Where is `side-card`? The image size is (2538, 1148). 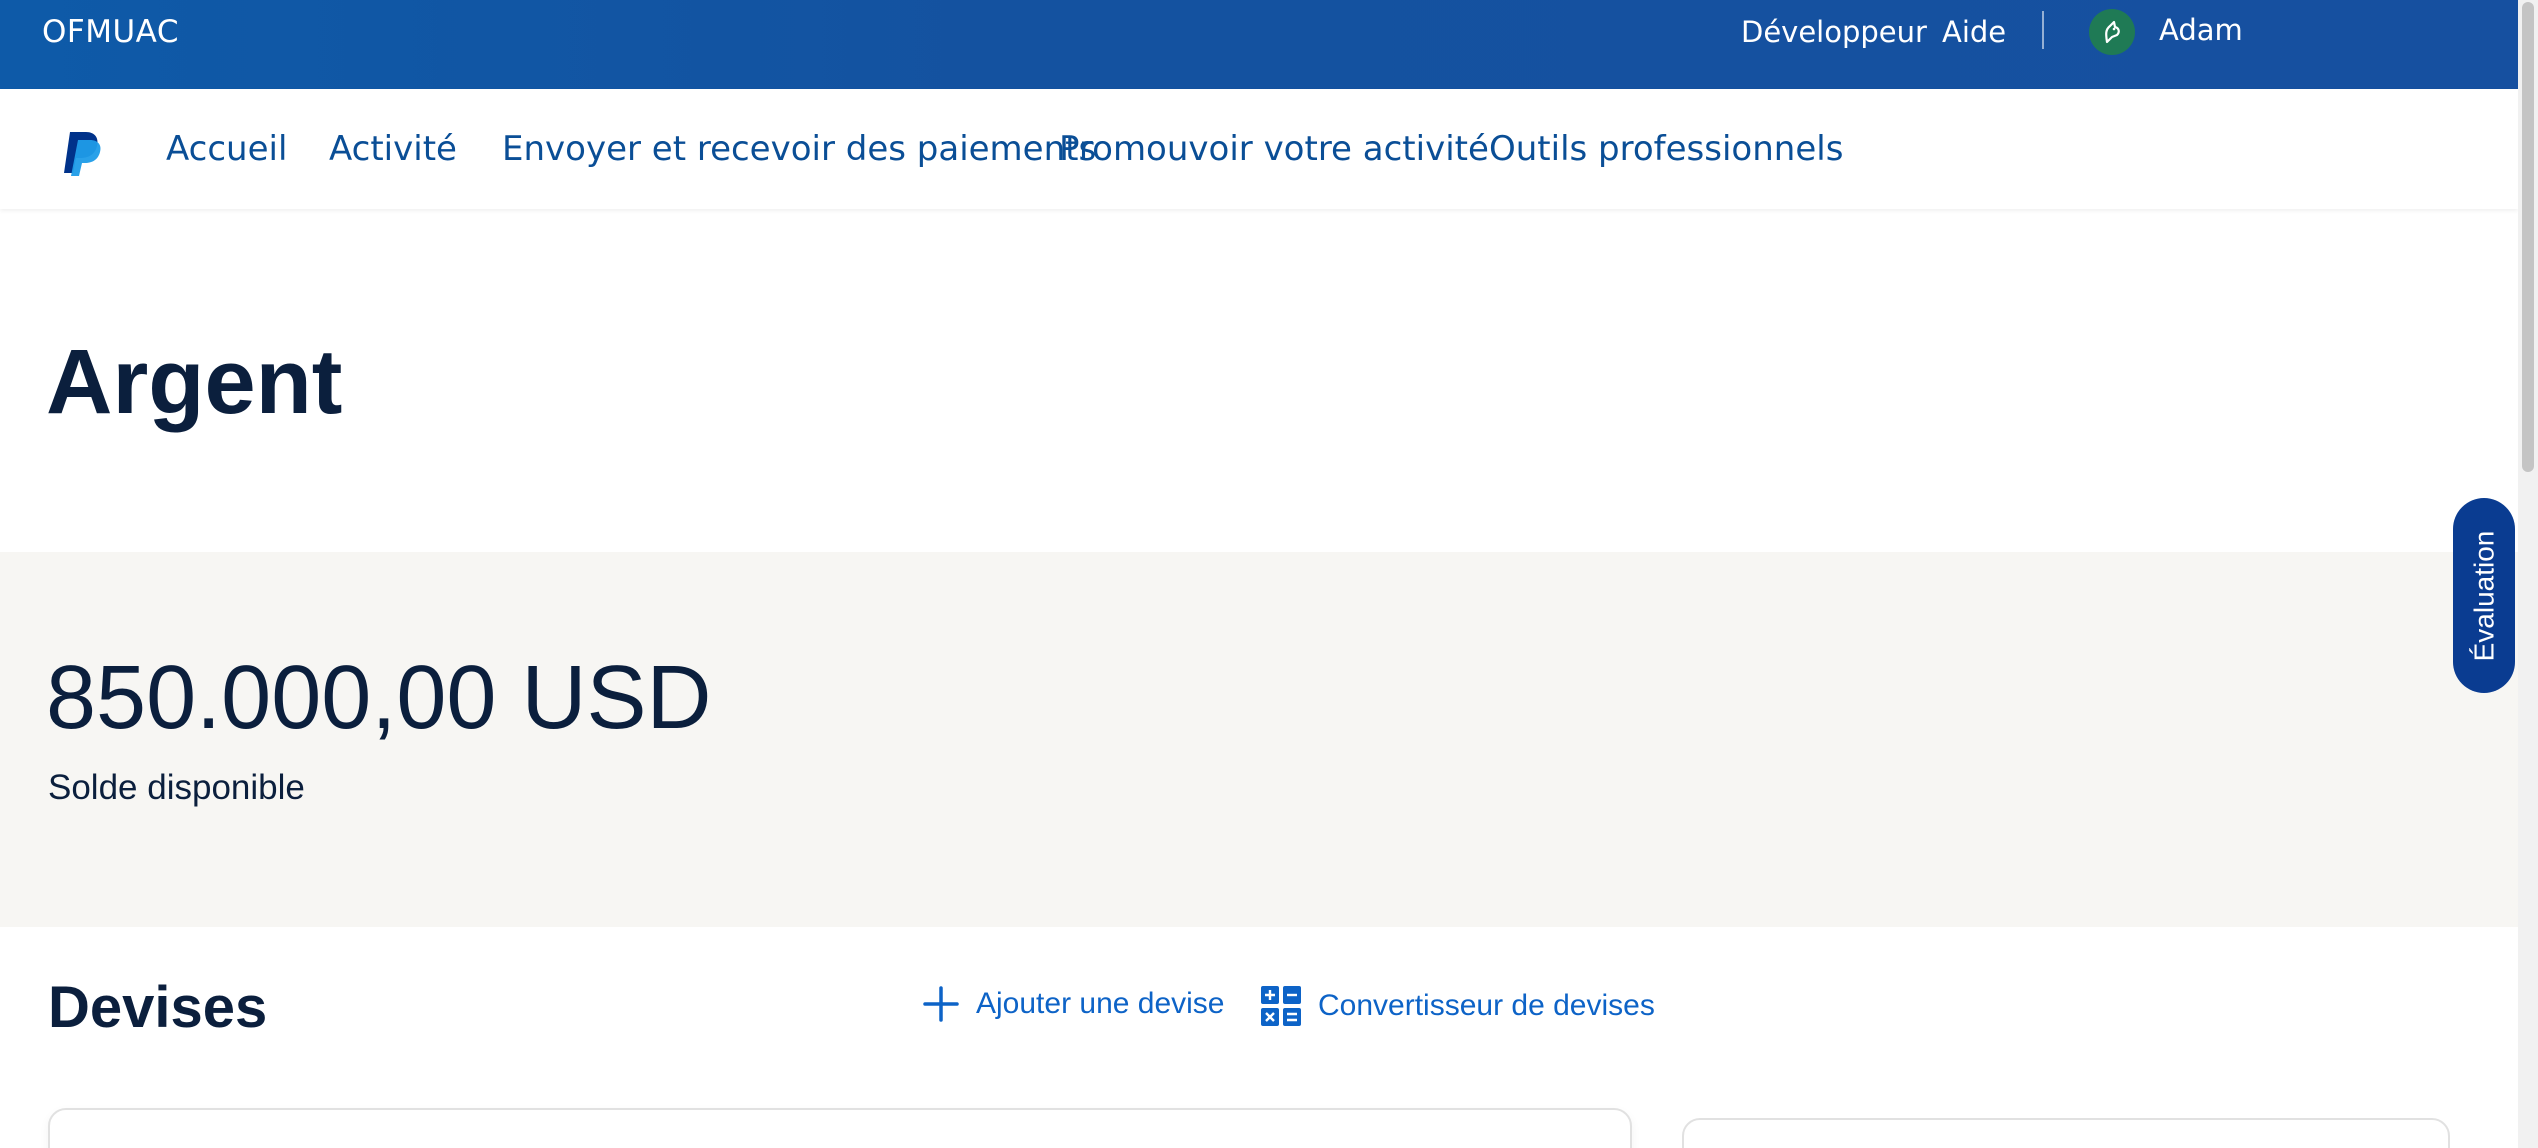 side-card is located at coordinates (2066, 1133).